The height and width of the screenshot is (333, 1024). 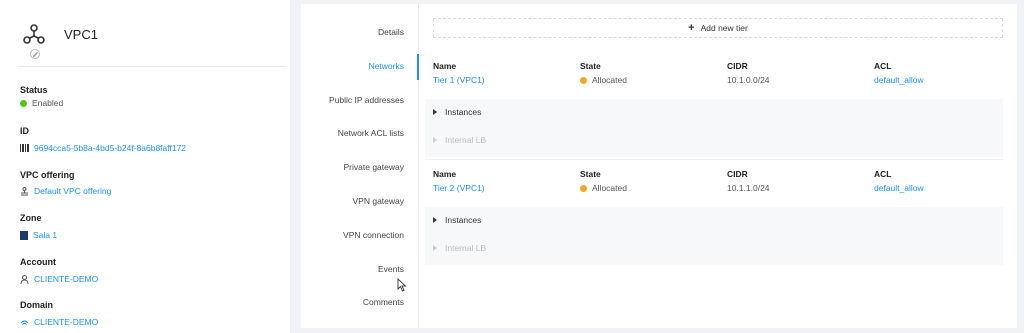 I want to click on domain-link: CLIENTE-DEMO, so click(x=66, y=322).